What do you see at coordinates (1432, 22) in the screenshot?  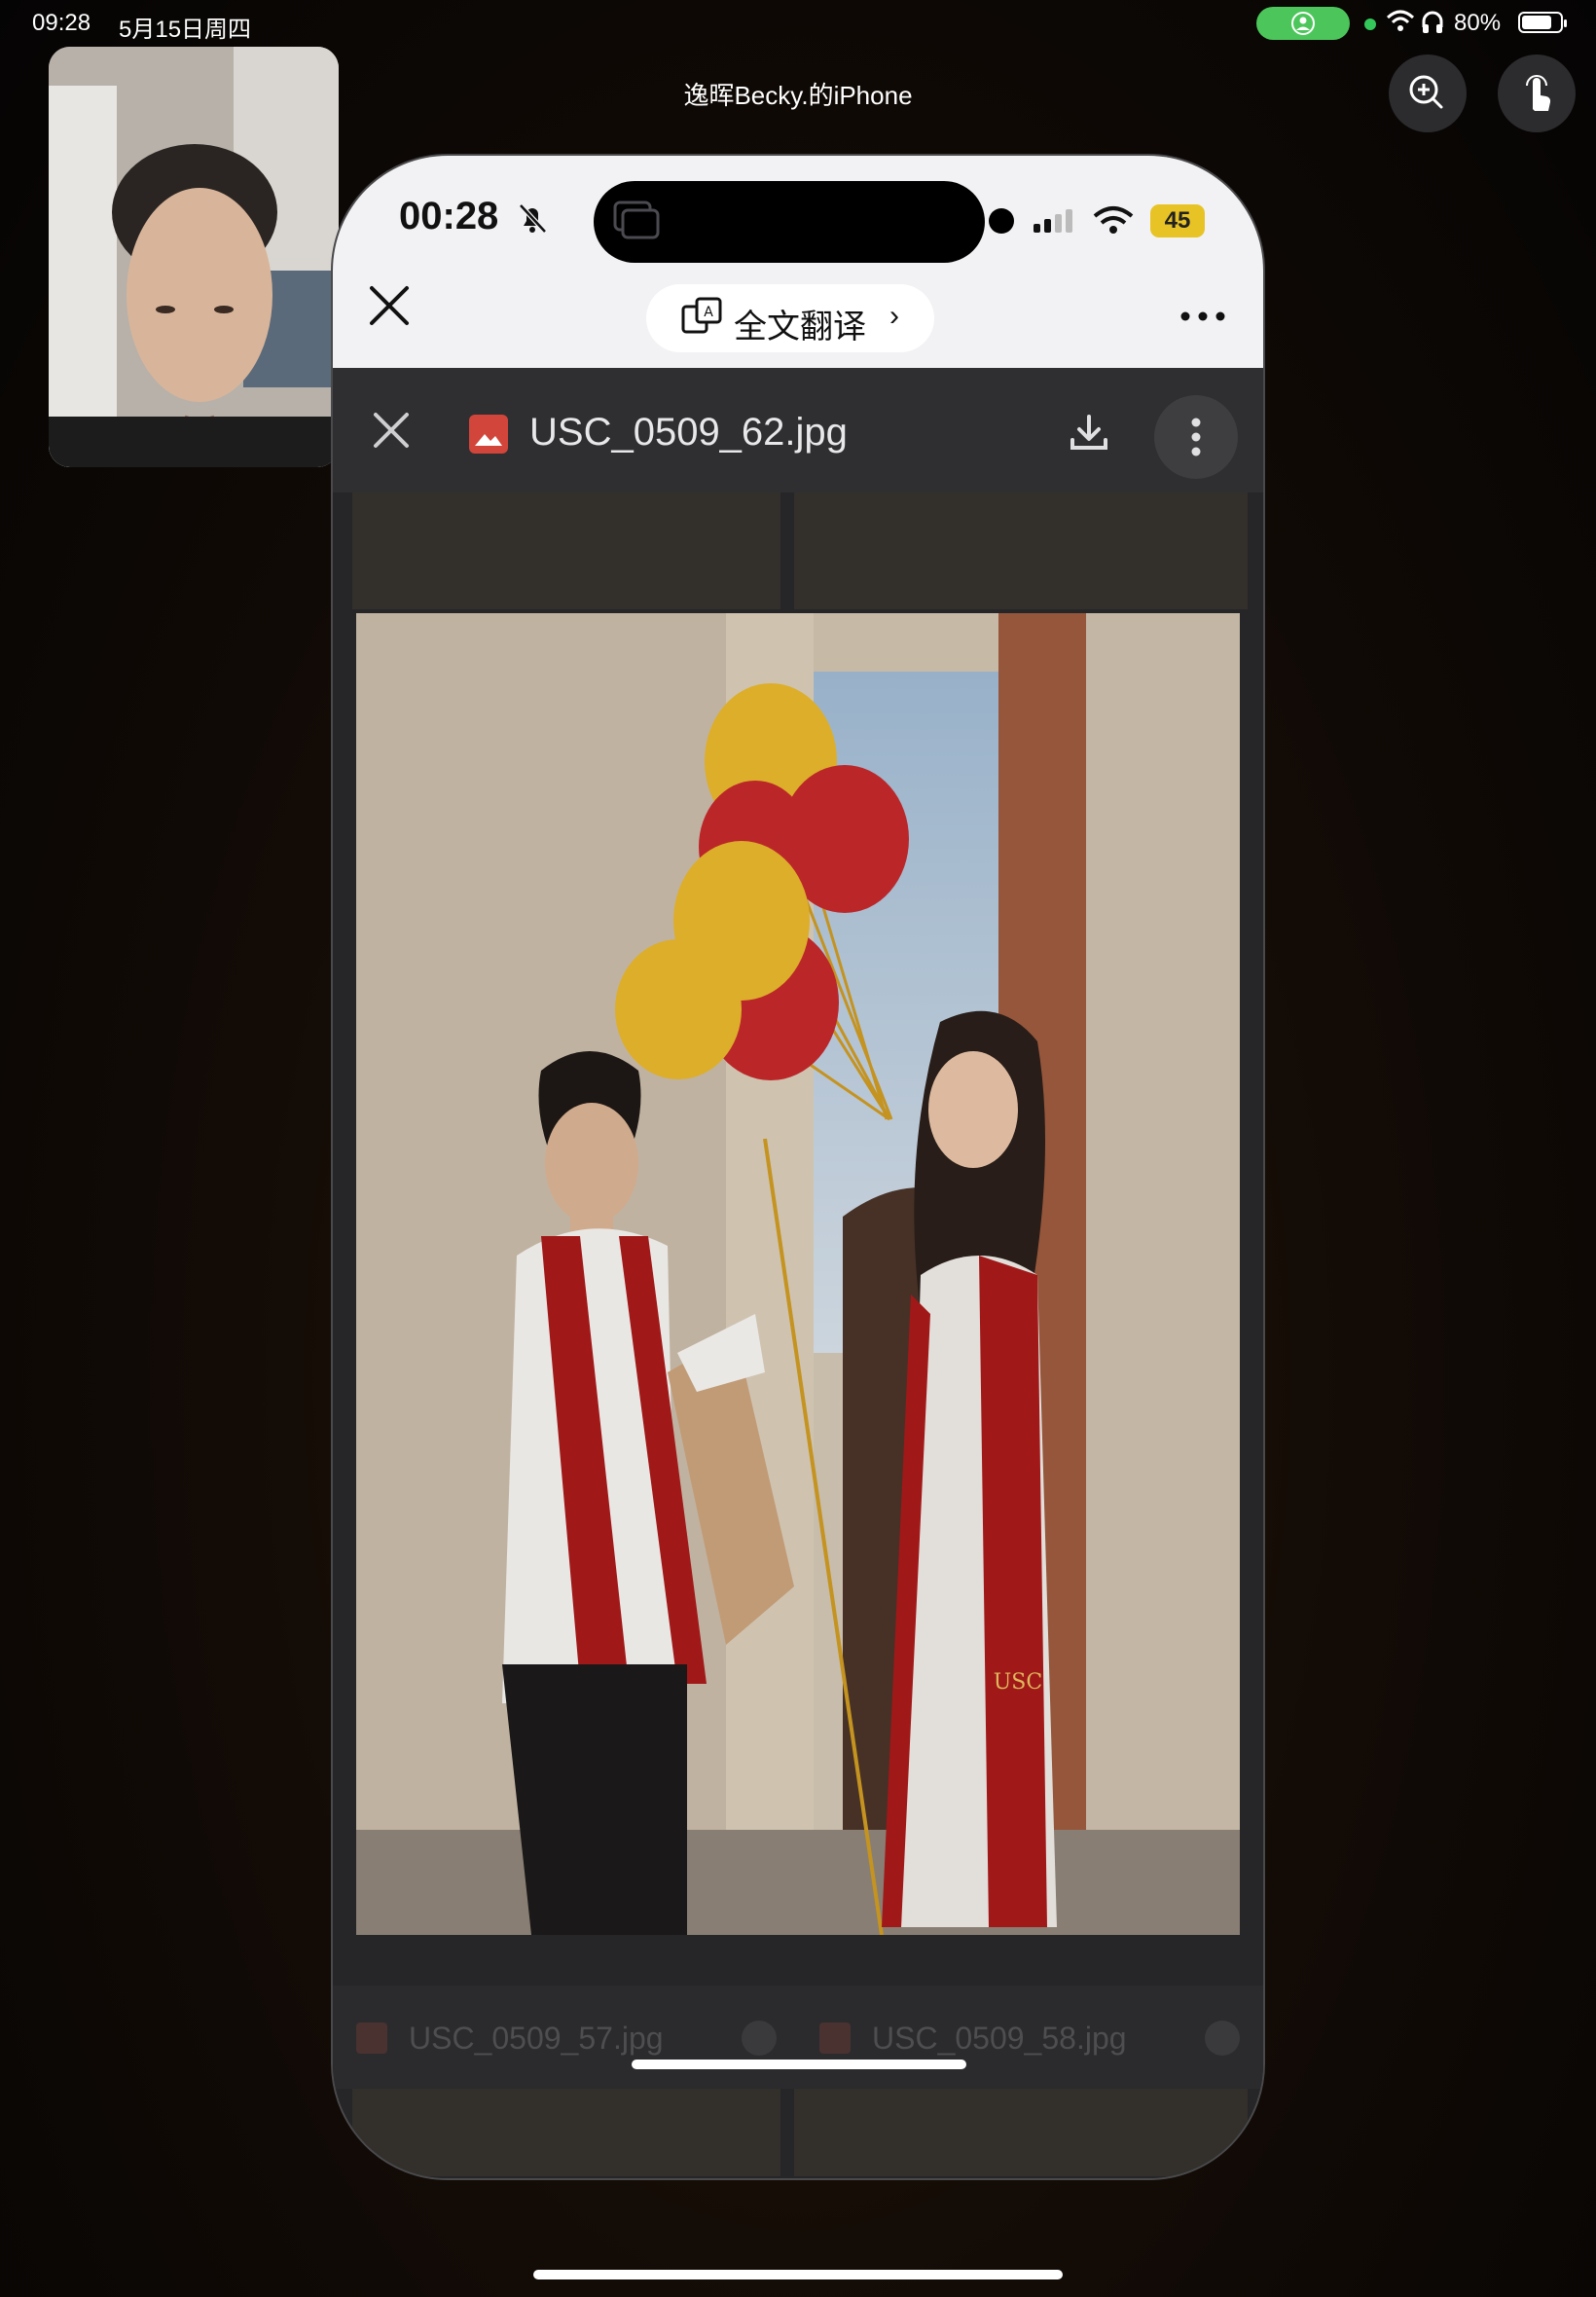 I see `headphones-icon` at bounding box center [1432, 22].